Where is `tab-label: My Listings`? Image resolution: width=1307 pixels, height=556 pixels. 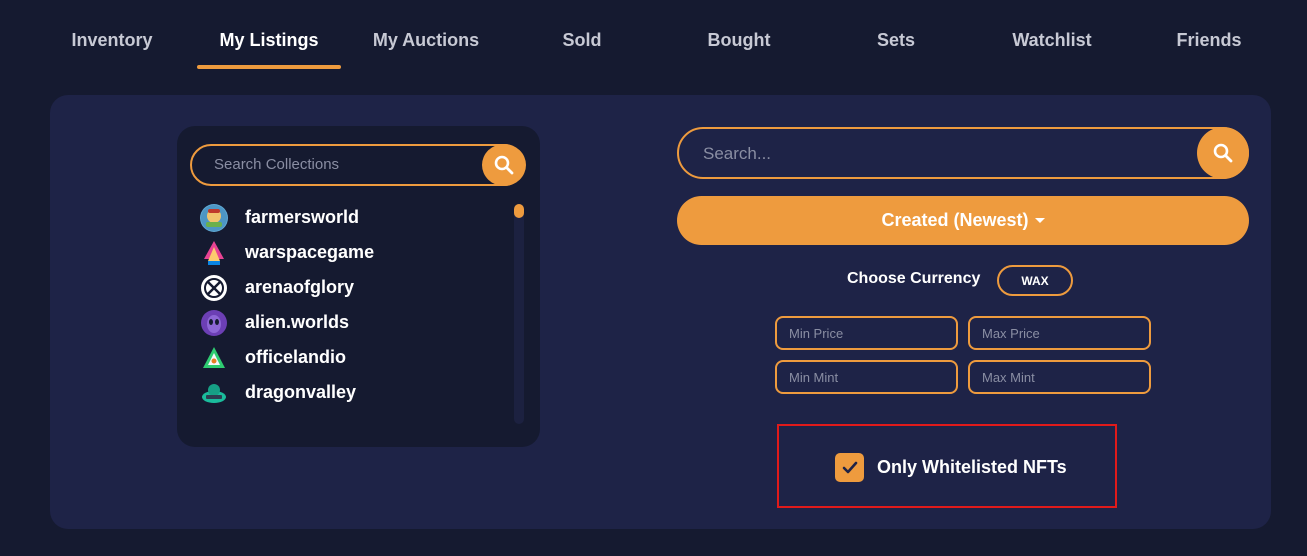
tab-label: My Listings is located at coordinates (269, 40).